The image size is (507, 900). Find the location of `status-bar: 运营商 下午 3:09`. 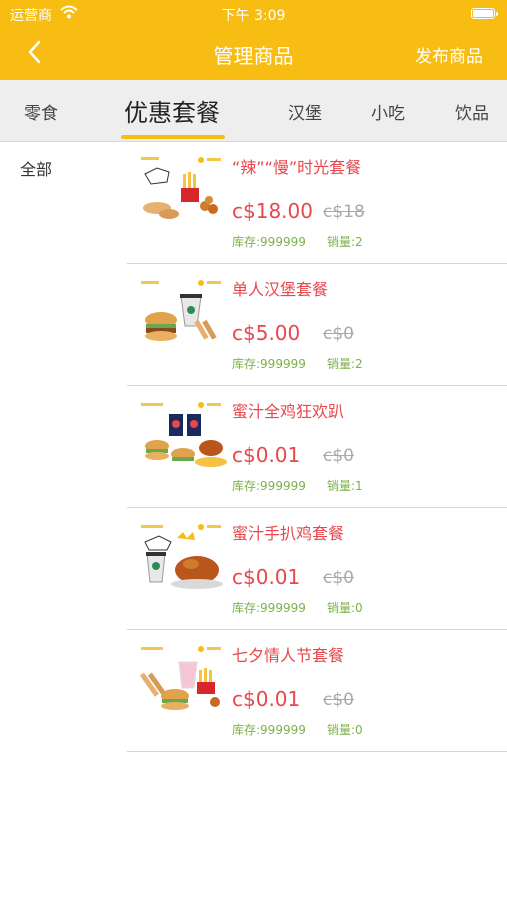

status-bar: 运营商 下午 3:09 is located at coordinates (253, 14).